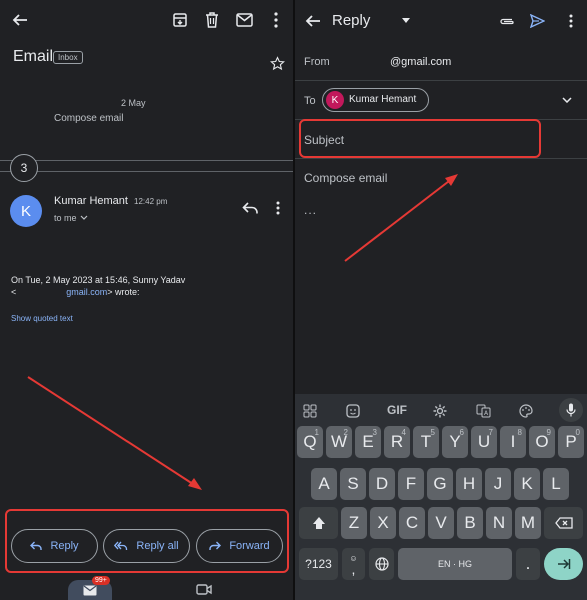  I want to click on key-label: H, so click(469, 483).